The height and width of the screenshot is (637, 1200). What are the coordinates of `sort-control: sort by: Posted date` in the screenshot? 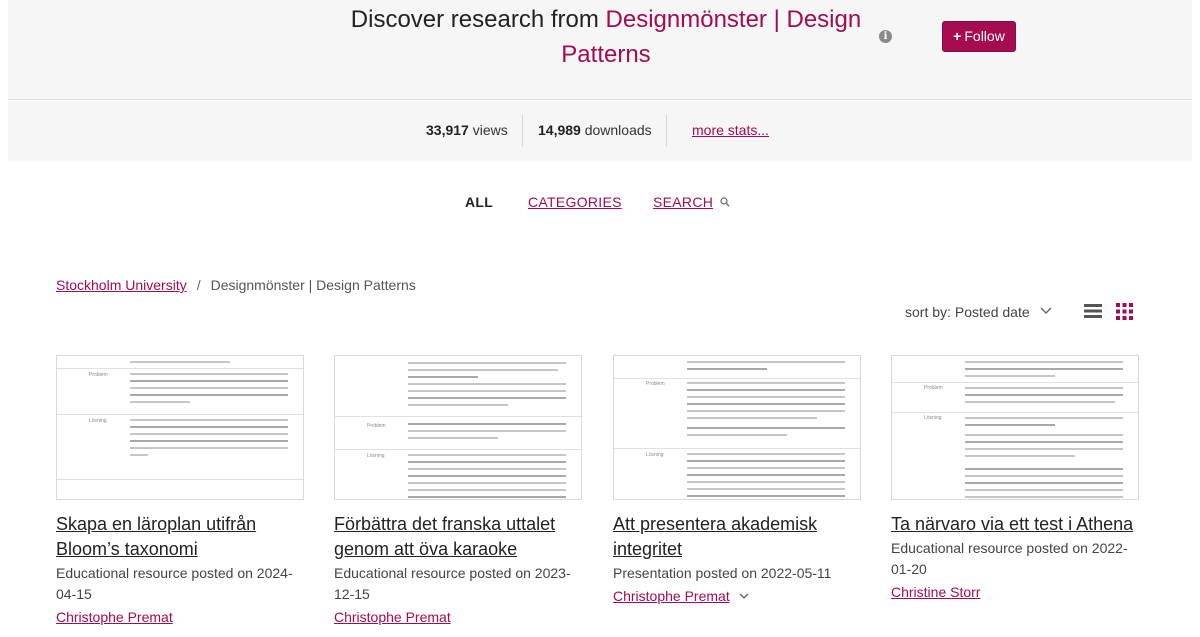 It's located at (967, 312).